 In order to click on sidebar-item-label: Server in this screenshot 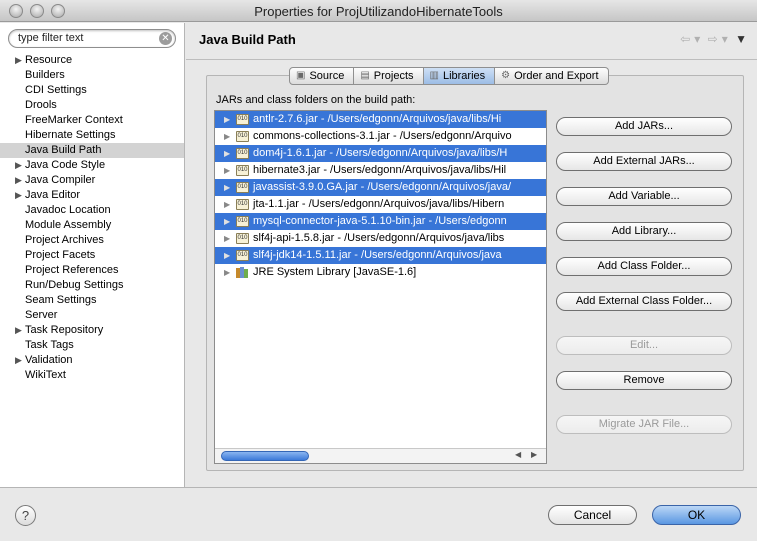, I will do `click(41, 315)`.